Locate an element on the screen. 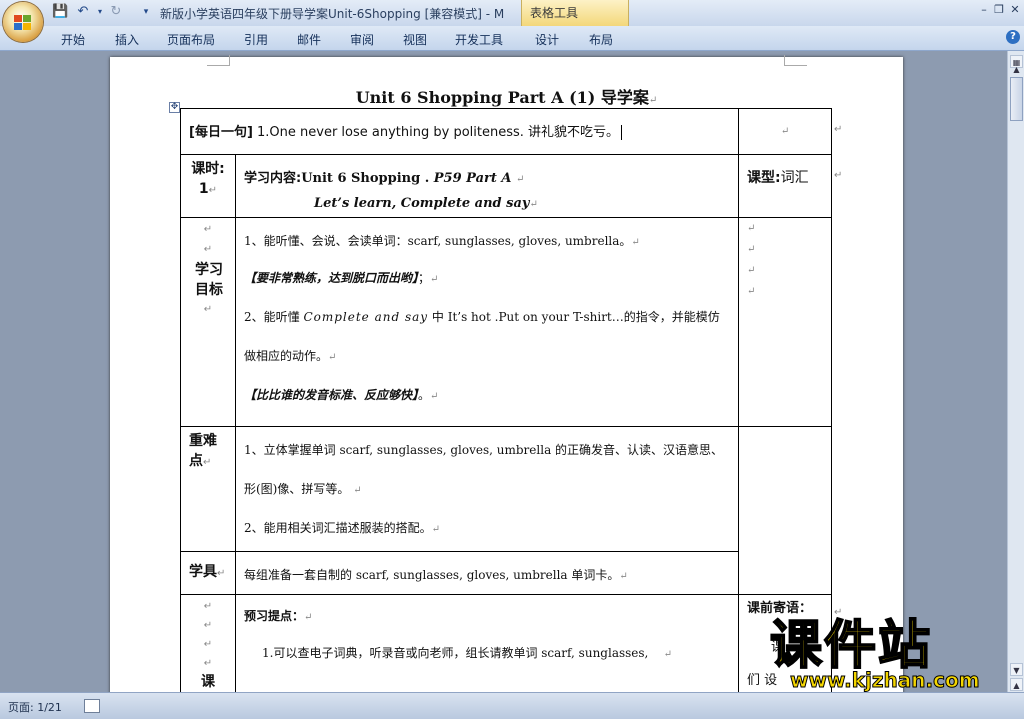 The height and width of the screenshot is (719, 1024). goals-label-cell: ↵ ↵ 学习目标 ↵ is located at coordinates (208, 322).